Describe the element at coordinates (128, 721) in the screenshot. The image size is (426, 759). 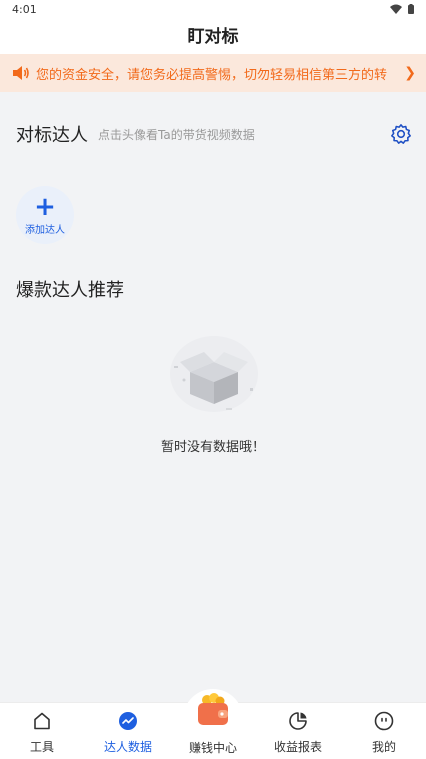
I see `trend-chat-icon` at that location.